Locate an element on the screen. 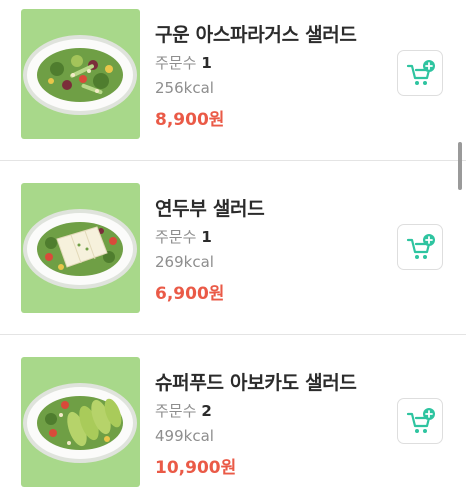 The image size is (466, 502). price: 6,900원 is located at coordinates (190, 294).